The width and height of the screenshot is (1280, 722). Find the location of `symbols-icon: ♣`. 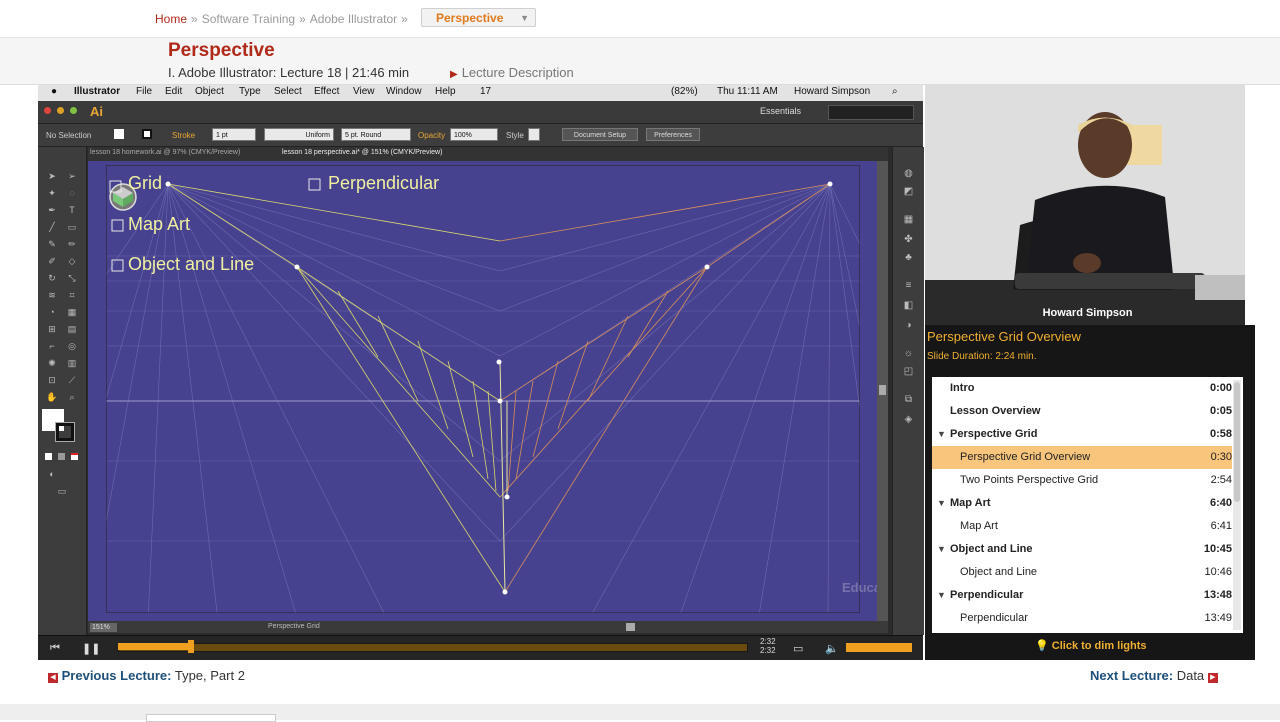

symbols-icon: ♣ is located at coordinates (908, 257).